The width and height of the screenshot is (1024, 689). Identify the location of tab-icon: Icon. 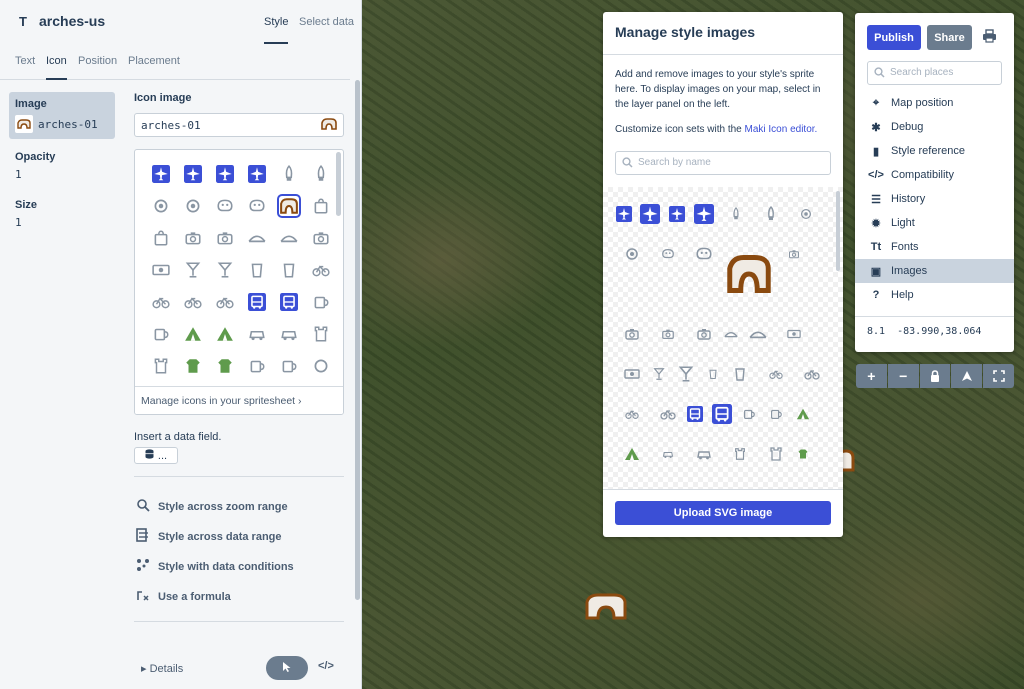
(56, 67).